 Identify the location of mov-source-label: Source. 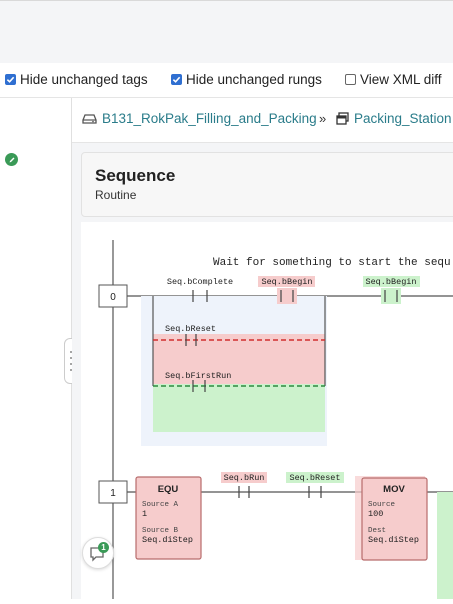
(381, 505).